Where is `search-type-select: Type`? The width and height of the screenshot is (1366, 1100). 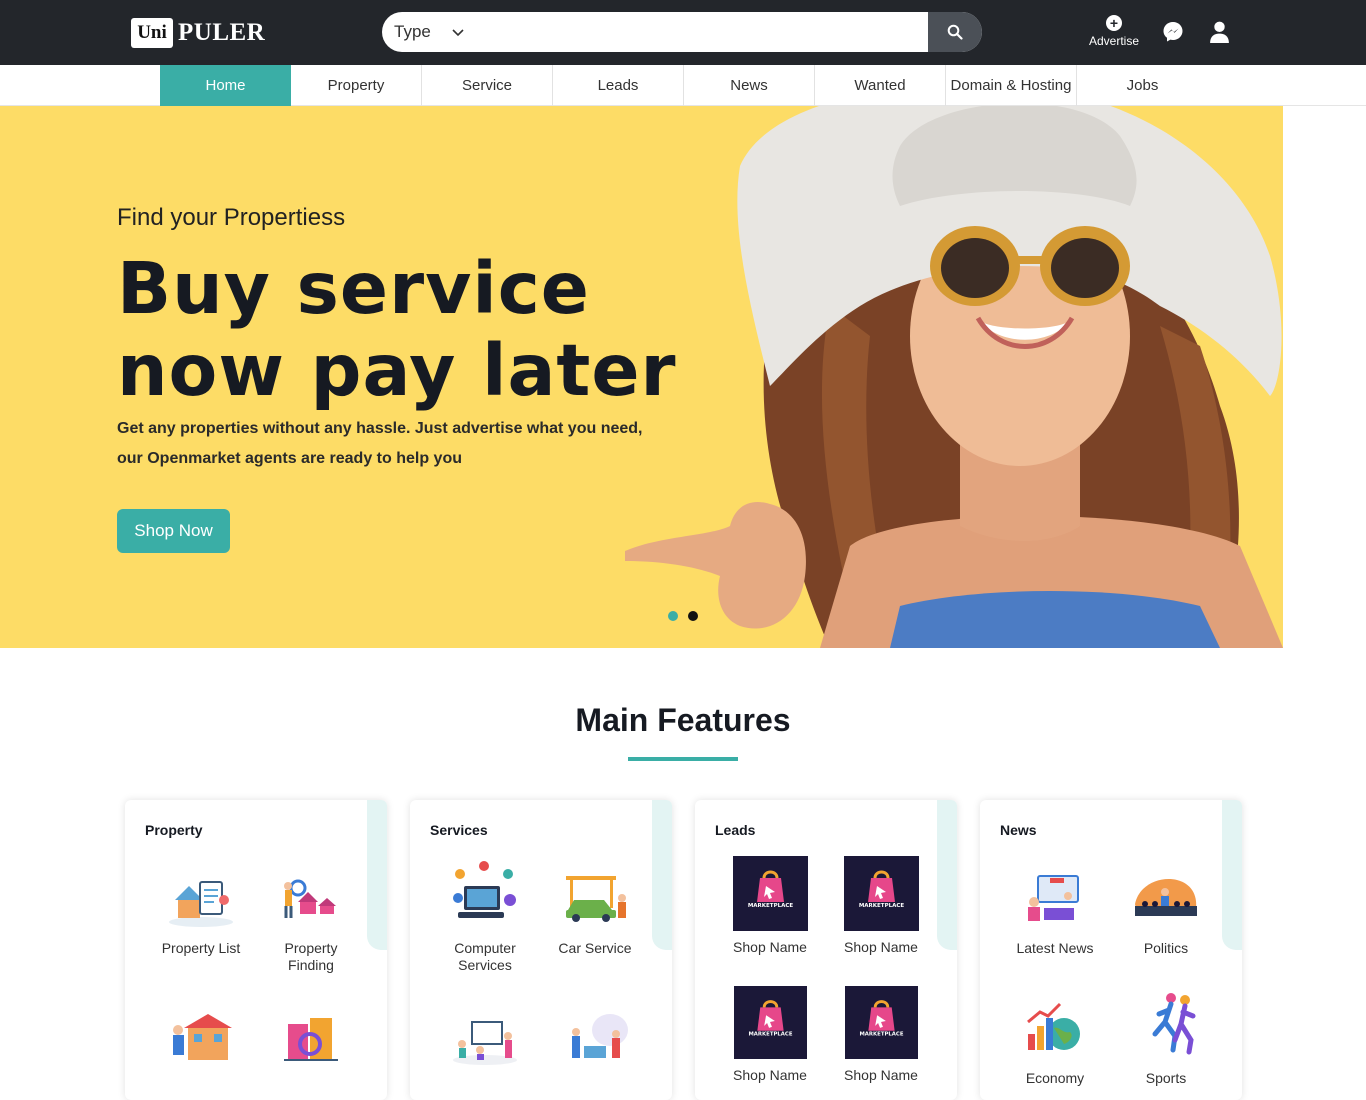 search-type-select: Type is located at coordinates (437, 32).